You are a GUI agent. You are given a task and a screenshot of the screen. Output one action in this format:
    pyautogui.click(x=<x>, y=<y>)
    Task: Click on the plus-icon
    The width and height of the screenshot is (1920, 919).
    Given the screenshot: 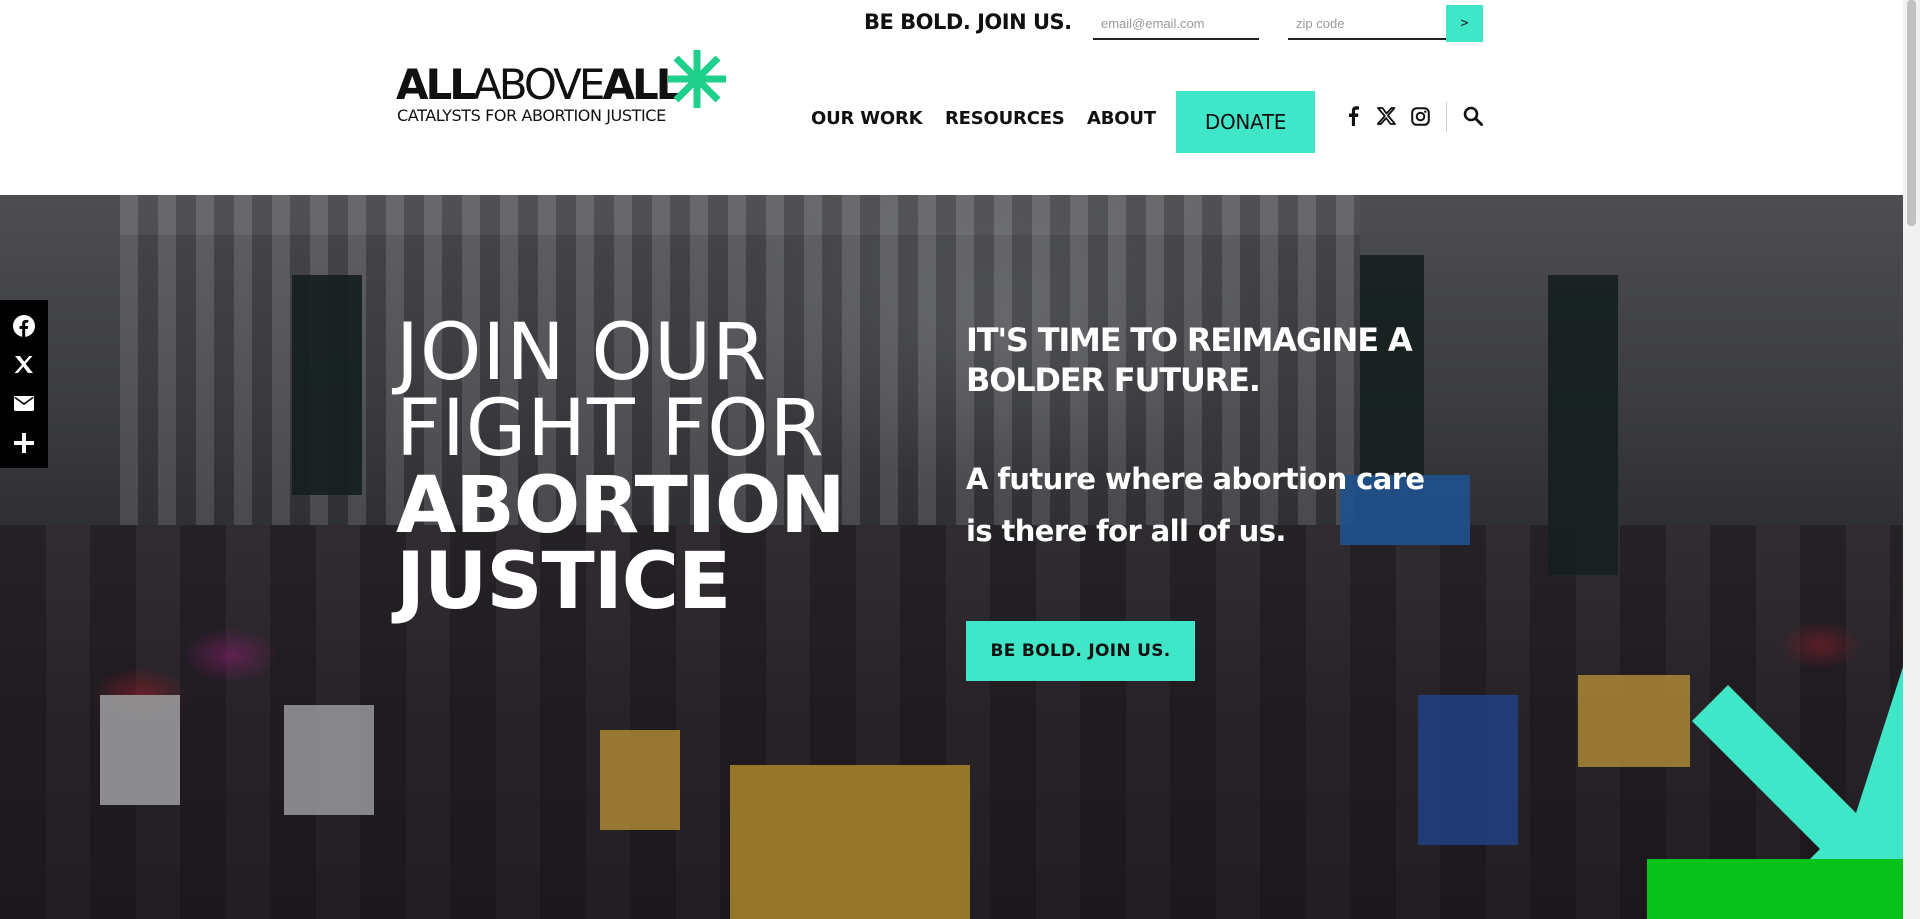 What is the action you would take?
    pyautogui.click(x=24, y=443)
    